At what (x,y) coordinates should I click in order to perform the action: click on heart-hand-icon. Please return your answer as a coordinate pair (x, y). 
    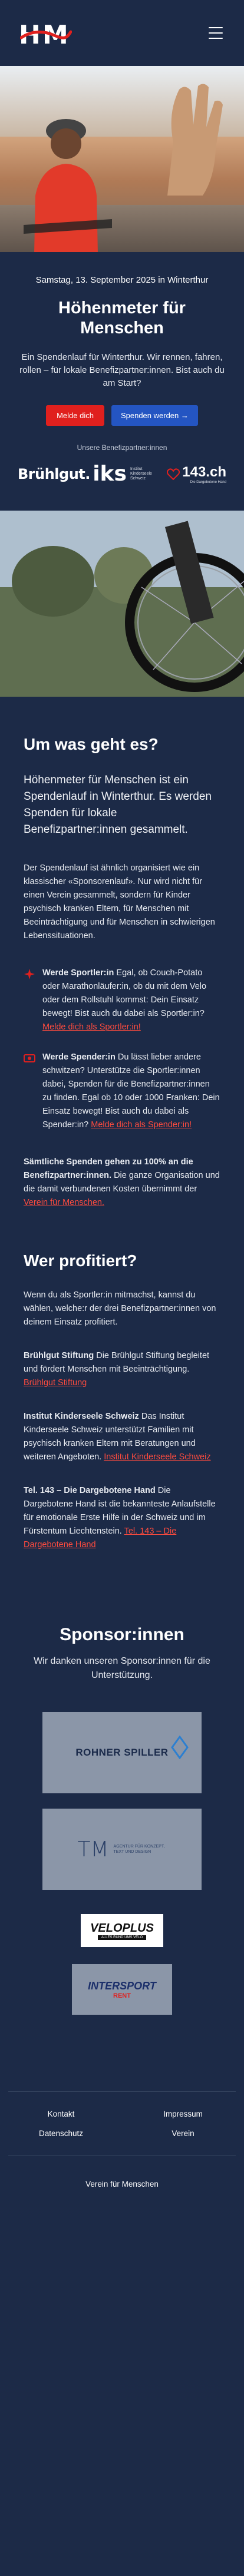
    Looking at the image, I should click on (173, 474).